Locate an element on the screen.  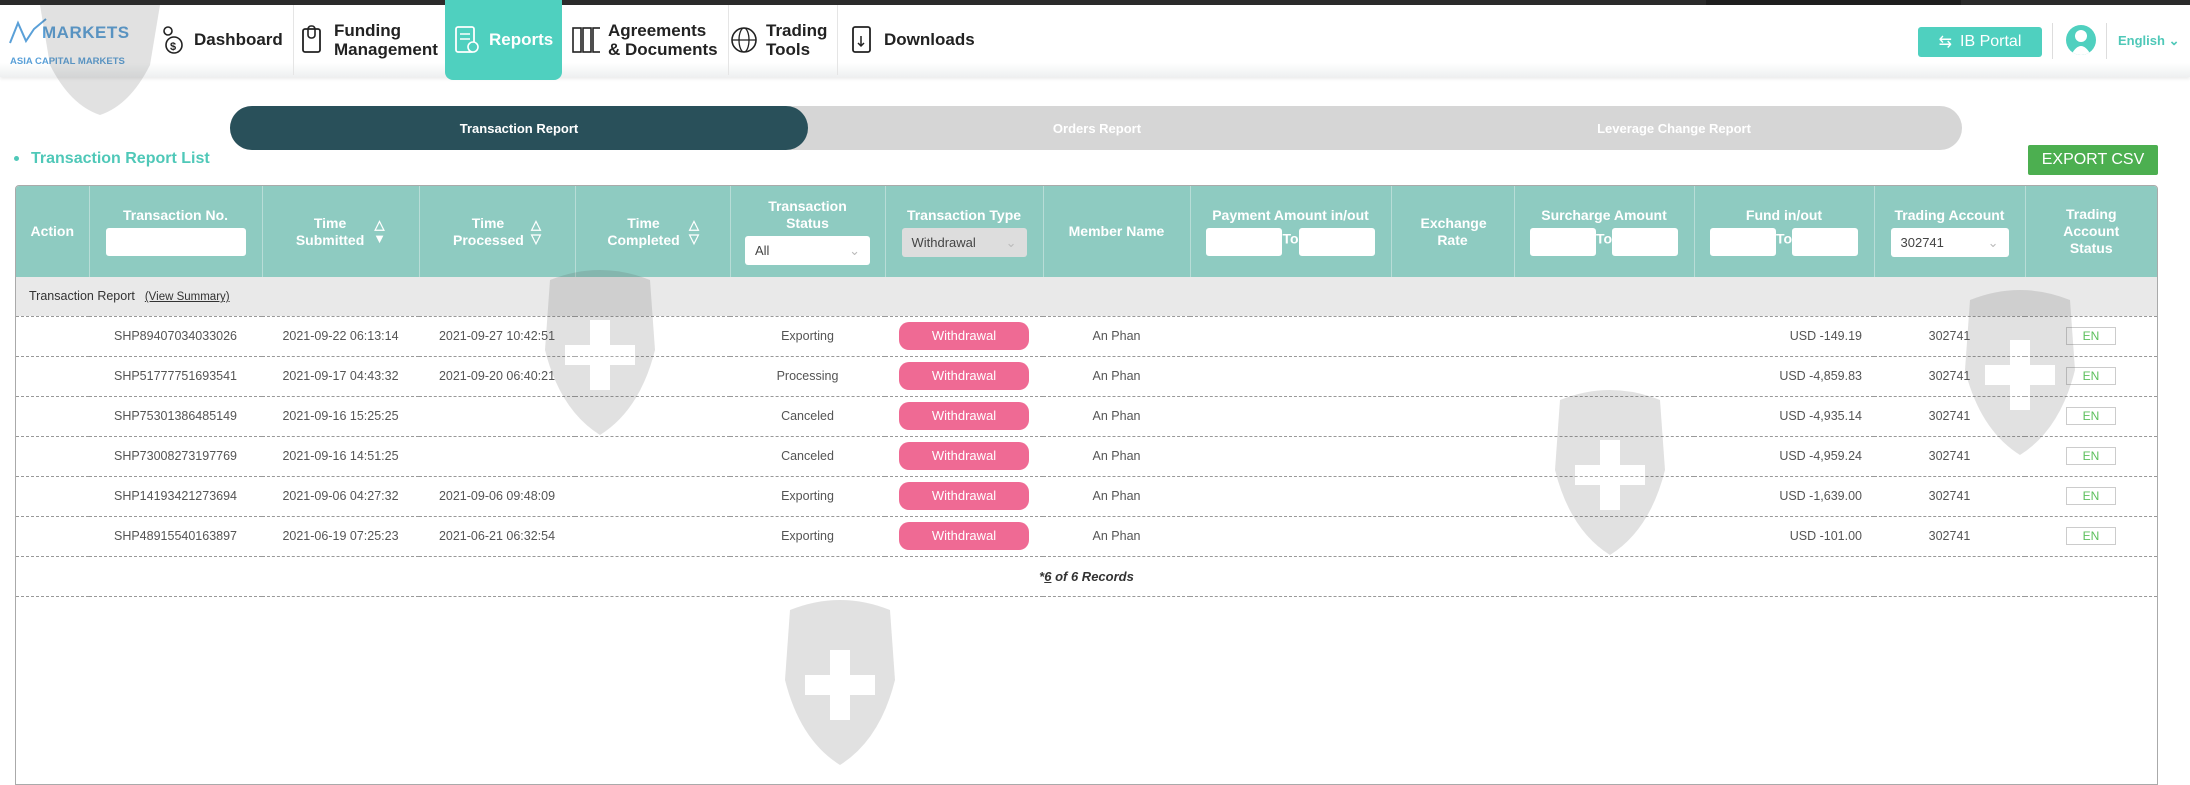
fund-inout-cell: USD -1,639.00 is located at coordinates (1784, 496).